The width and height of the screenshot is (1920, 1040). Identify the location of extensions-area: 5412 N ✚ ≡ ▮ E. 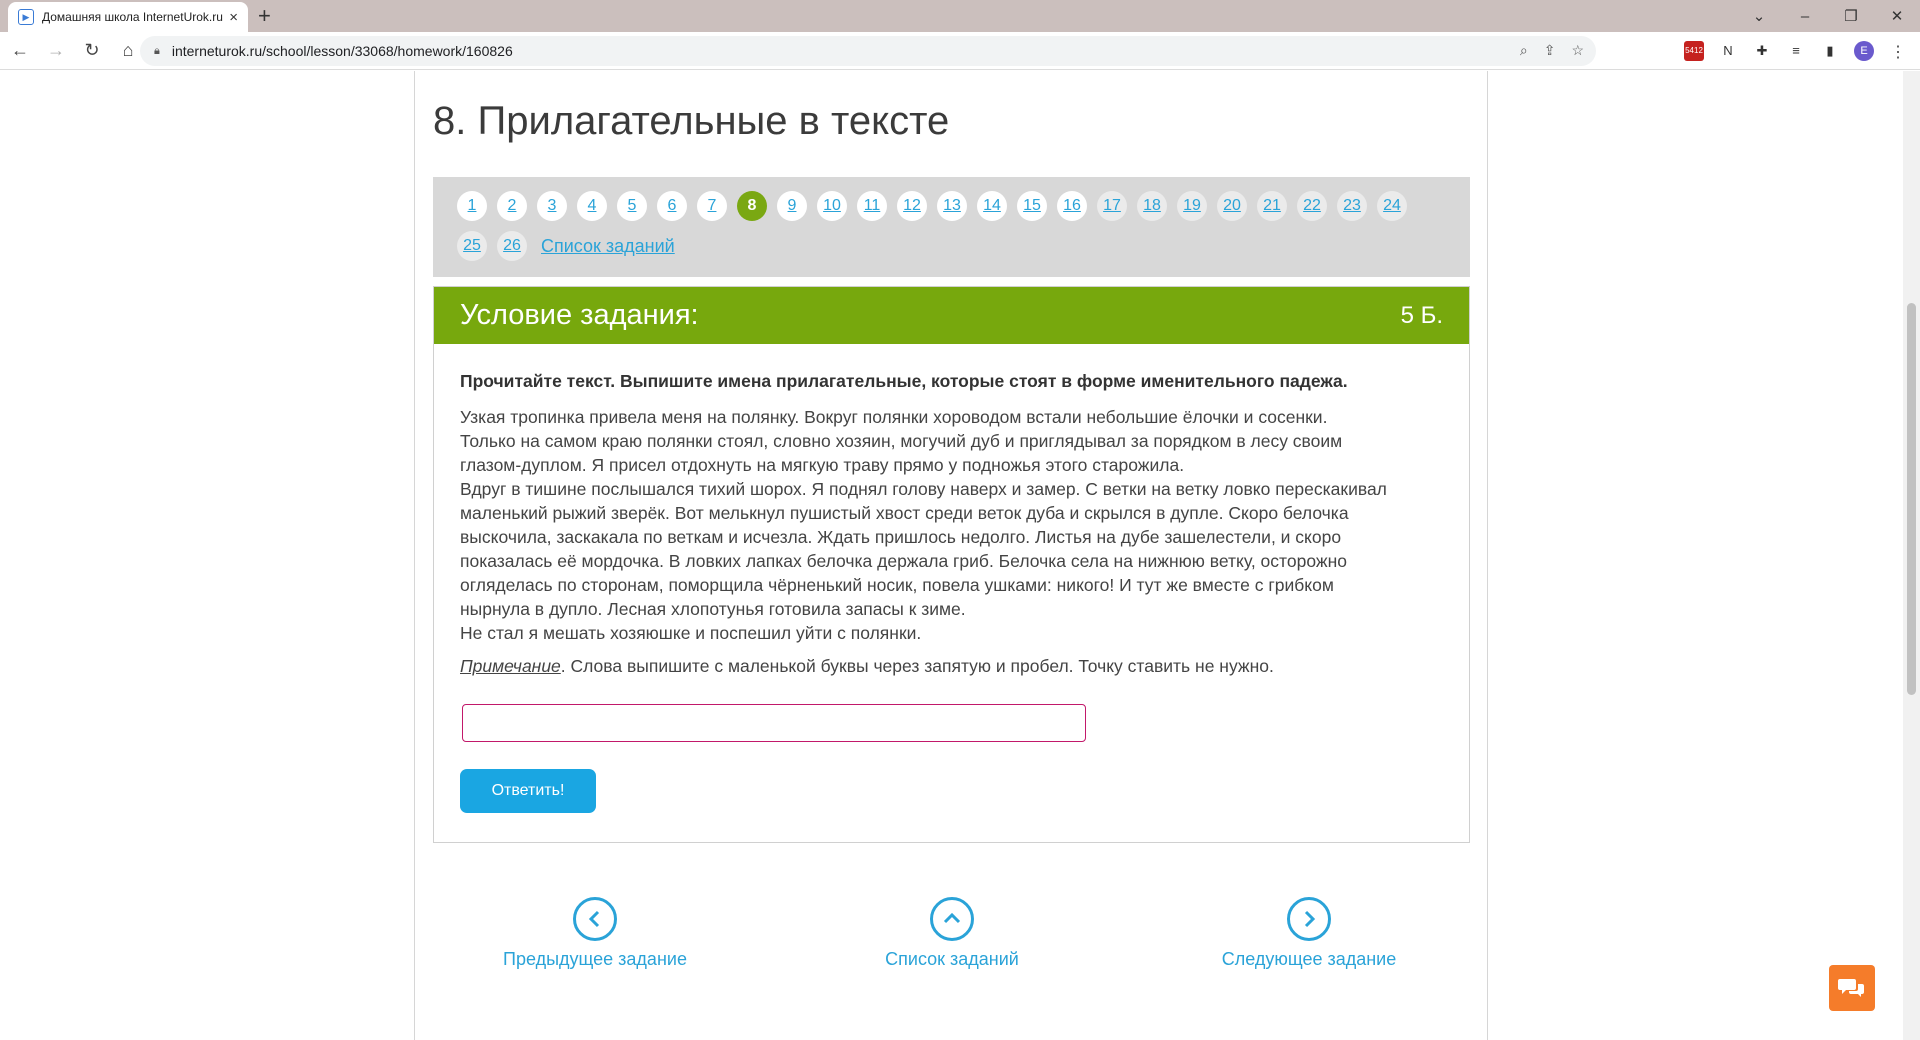
(1779, 51).